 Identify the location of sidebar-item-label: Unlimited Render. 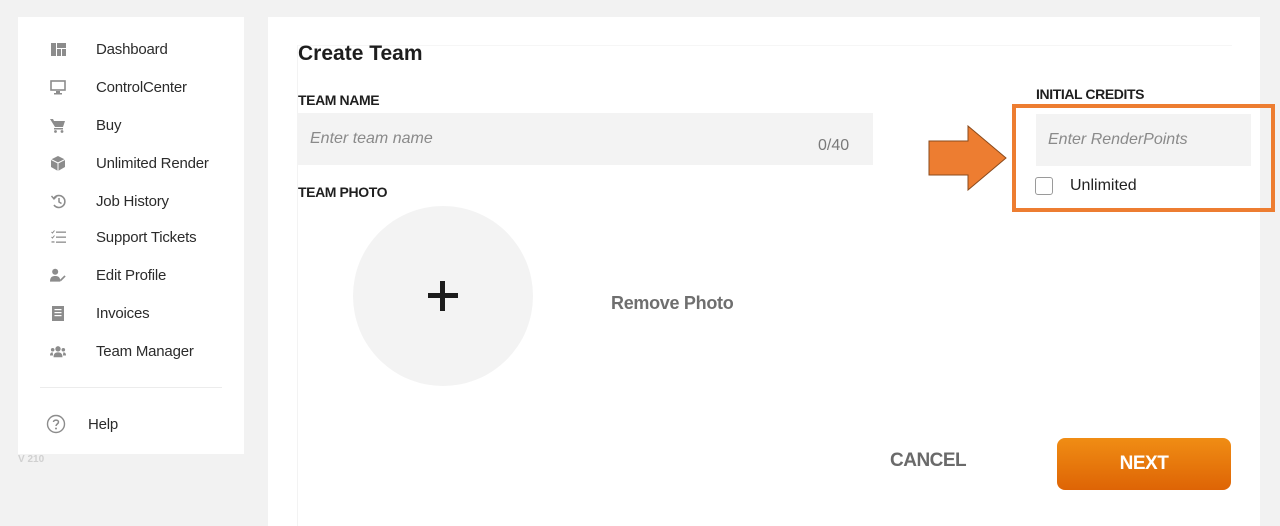
(152, 163).